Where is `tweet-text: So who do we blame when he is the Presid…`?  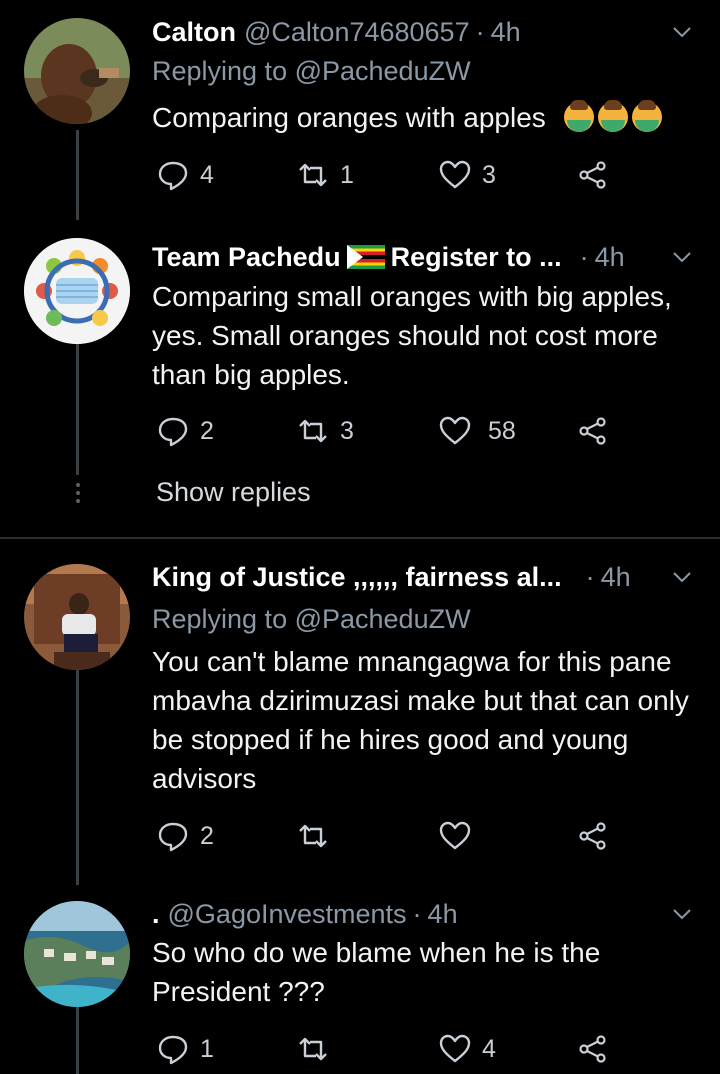
tweet-text: So who do we blame when he is the Presid… is located at coordinates (376, 972).